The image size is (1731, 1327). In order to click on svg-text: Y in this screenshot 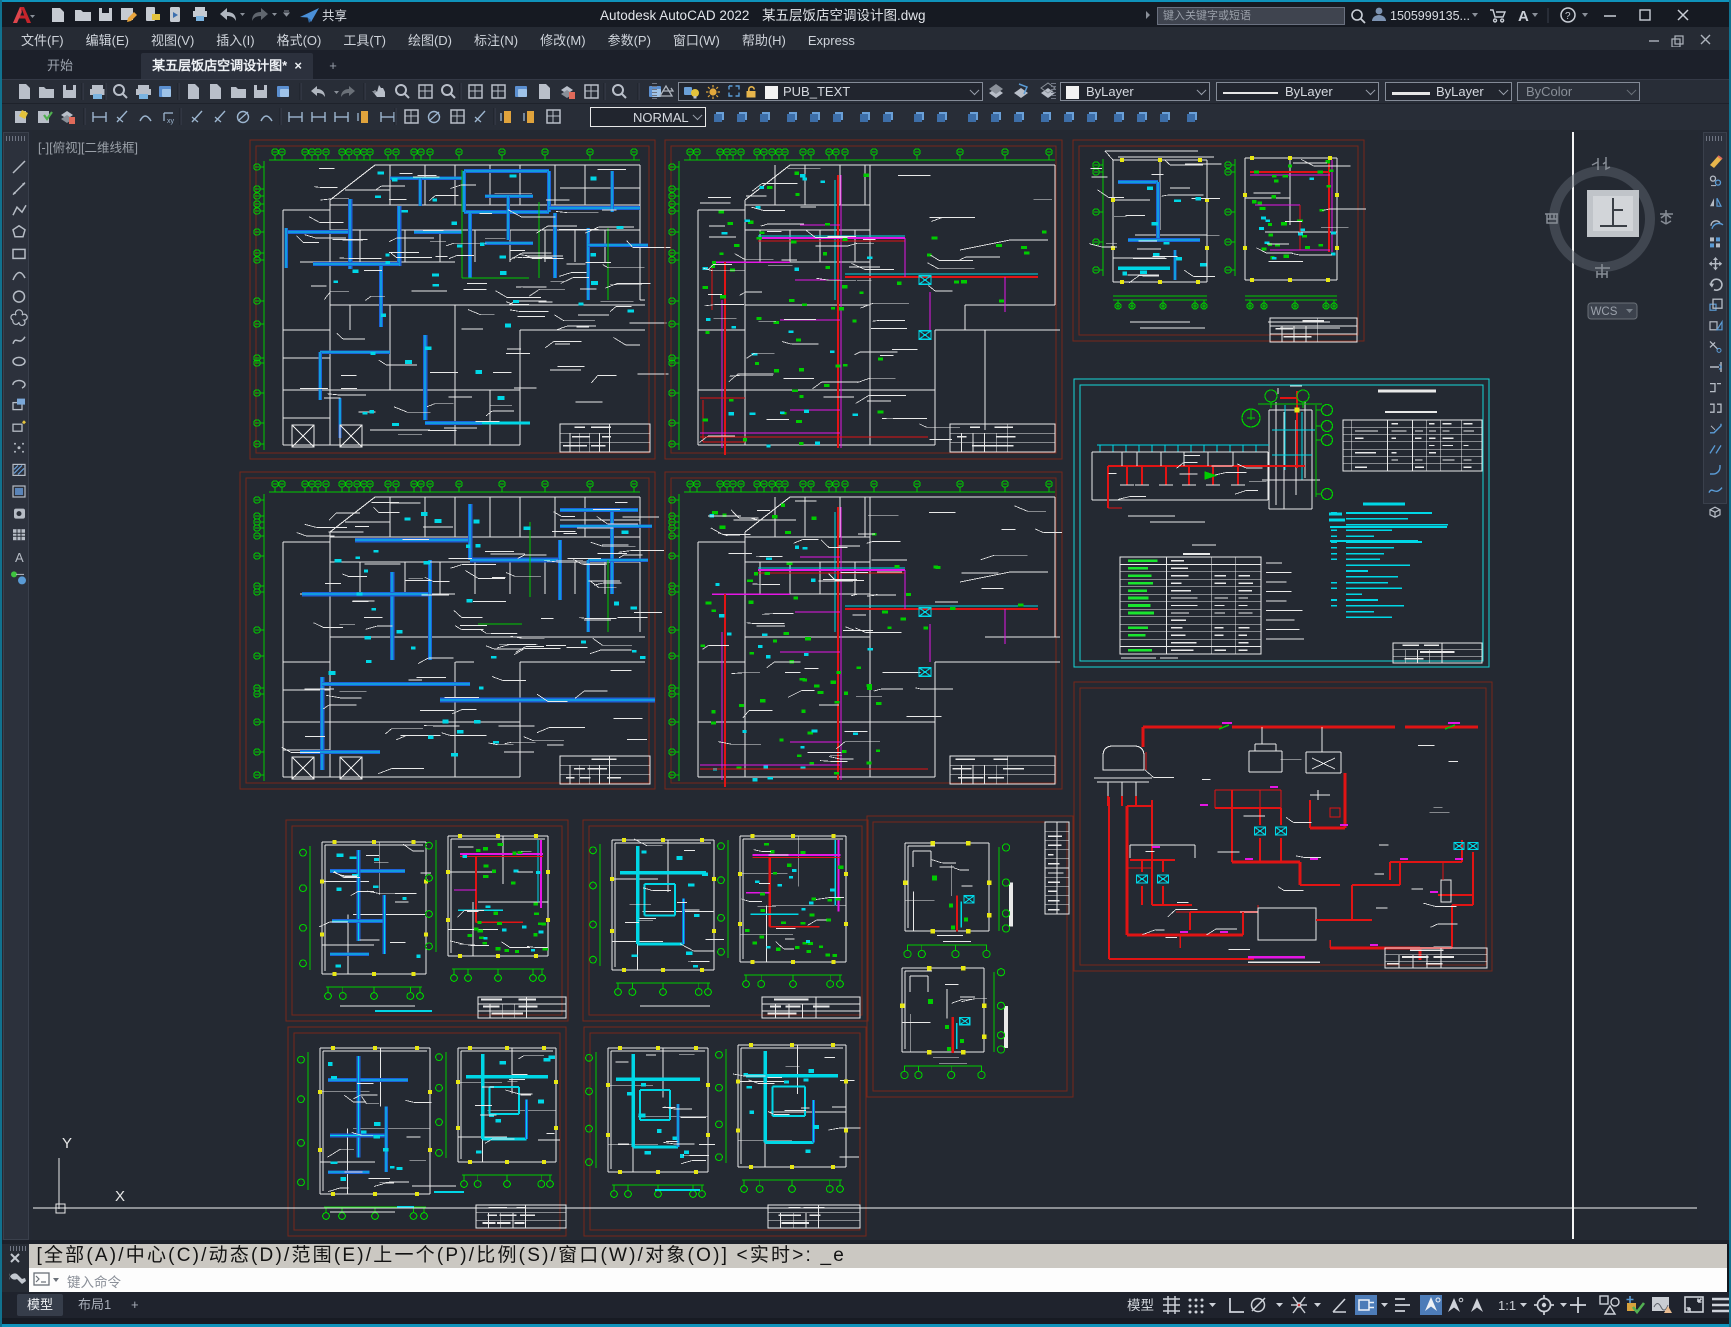, I will do `click(67, 1143)`.